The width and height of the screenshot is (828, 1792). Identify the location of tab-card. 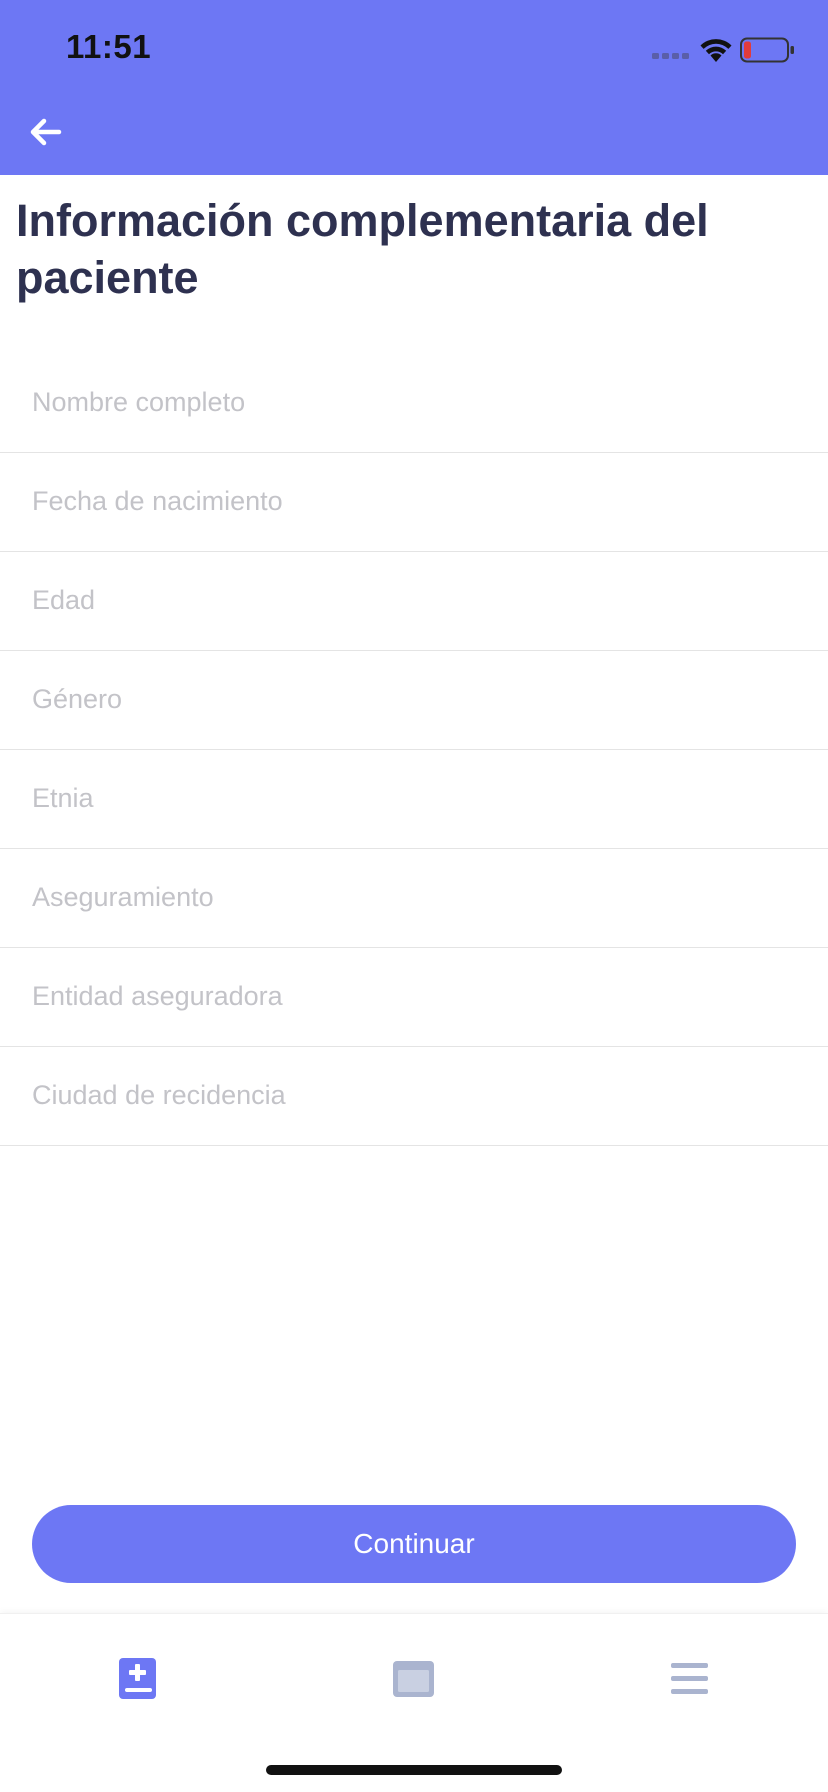
(414, 1679).